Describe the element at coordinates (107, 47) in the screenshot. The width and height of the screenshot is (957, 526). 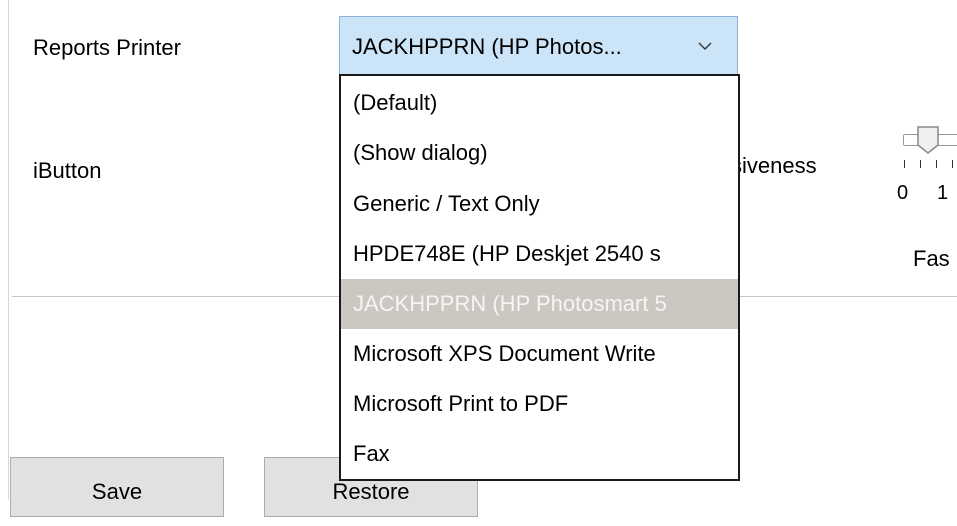
I see `reports-printer-label: Reports Printer` at that location.